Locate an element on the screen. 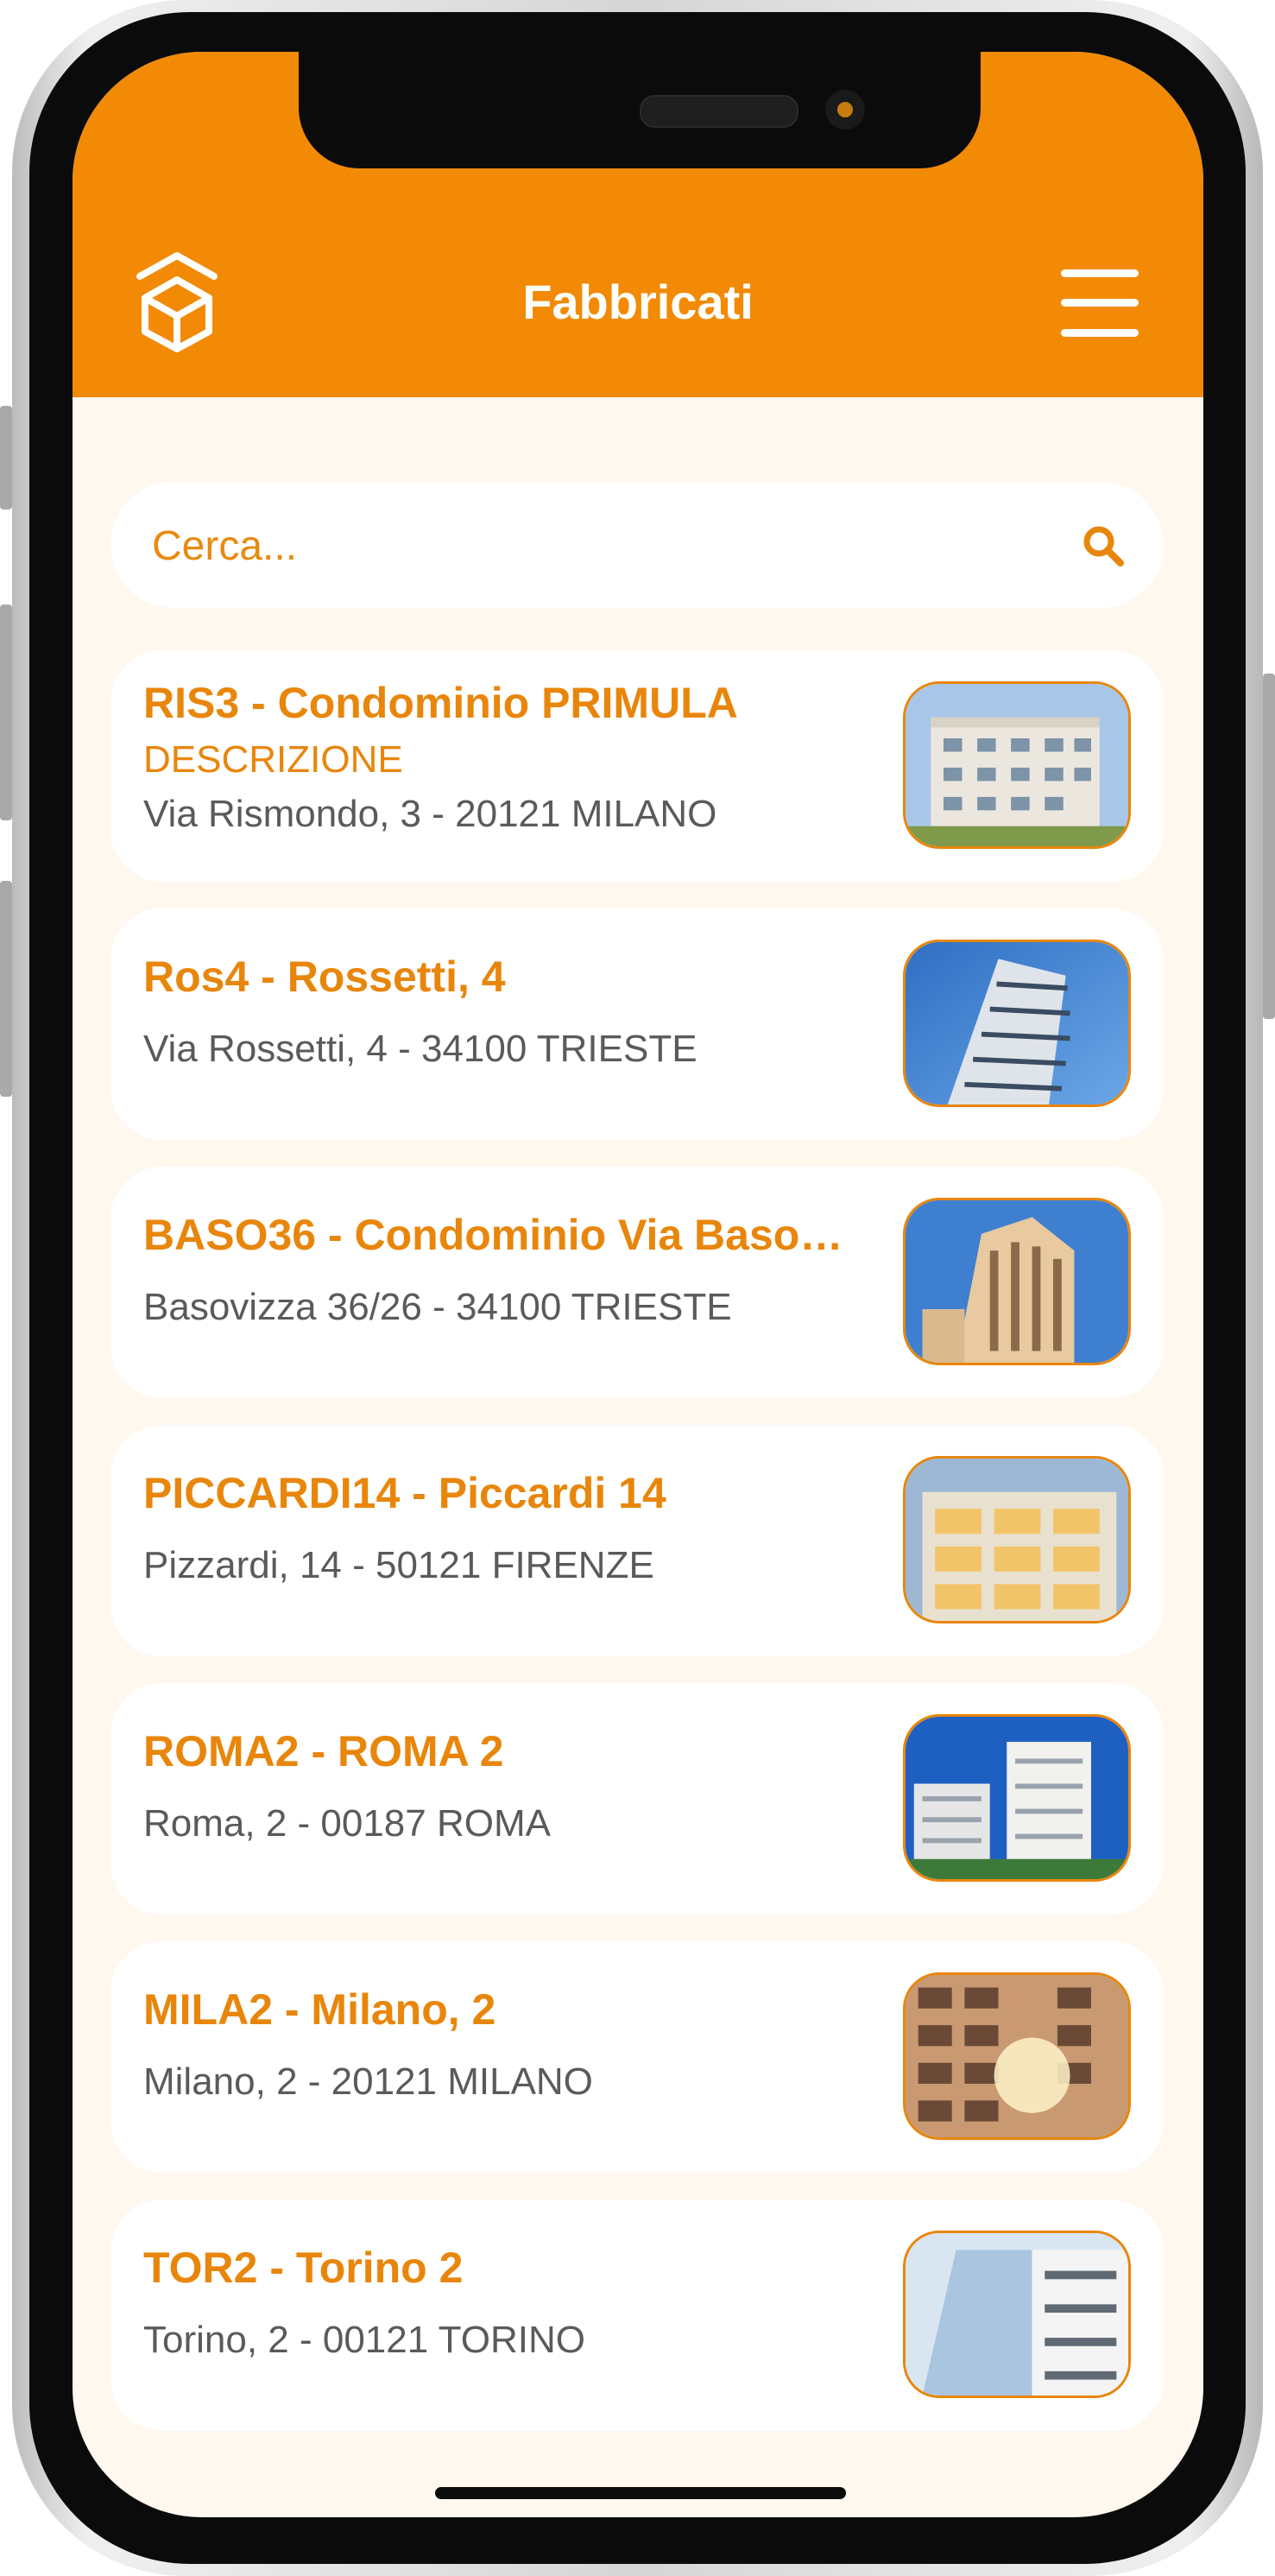  search-input is located at coordinates (600, 546).